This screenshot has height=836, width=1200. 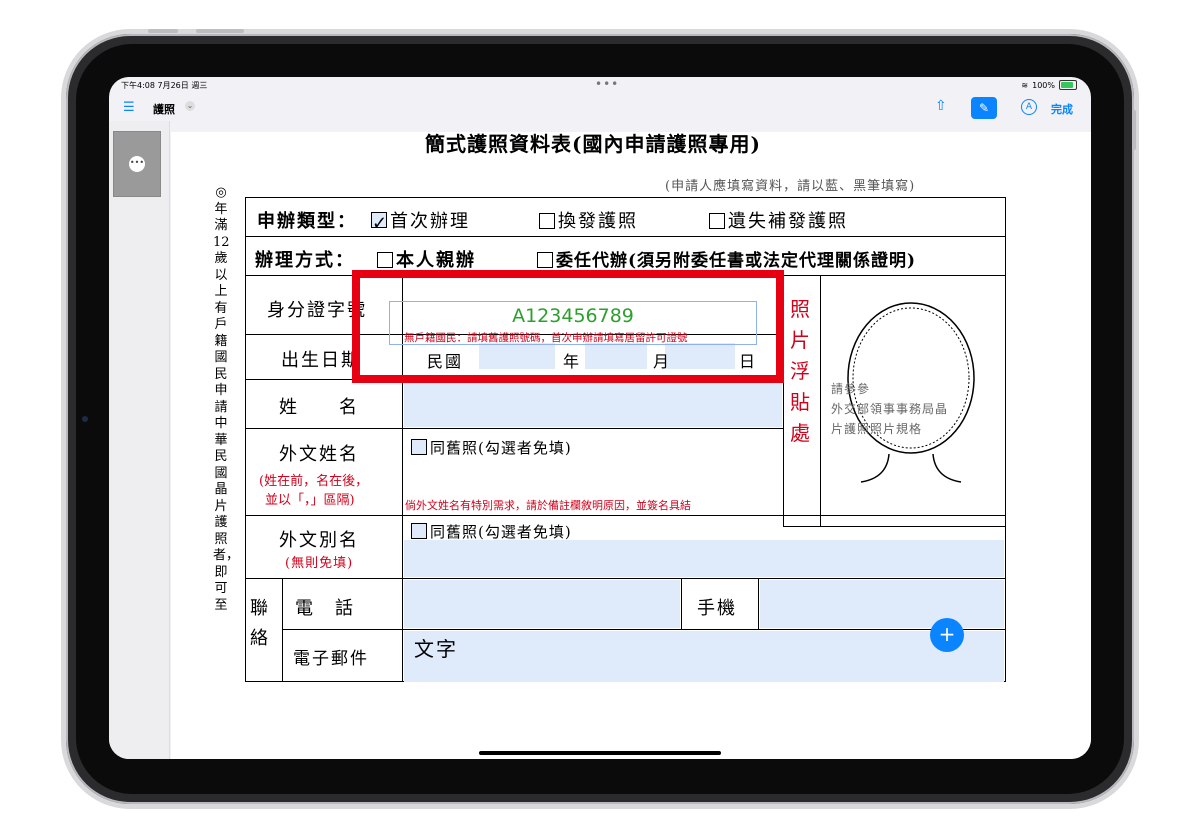 I want to click on battery-percent: 100%, so click(x=1043, y=85).